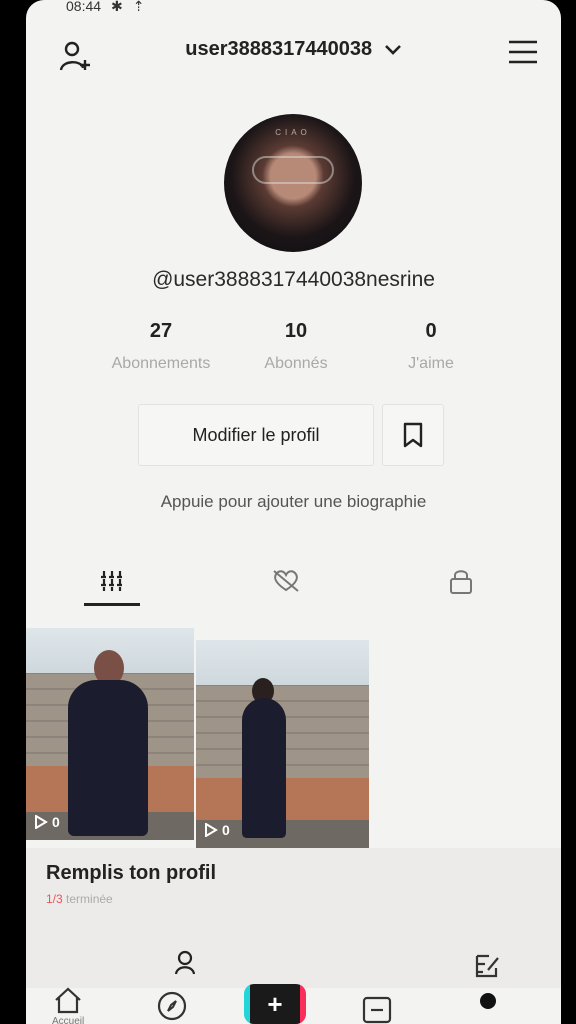 The image size is (576, 1024). Describe the element at coordinates (523, 52) in the screenshot. I see `menu-icon` at that location.